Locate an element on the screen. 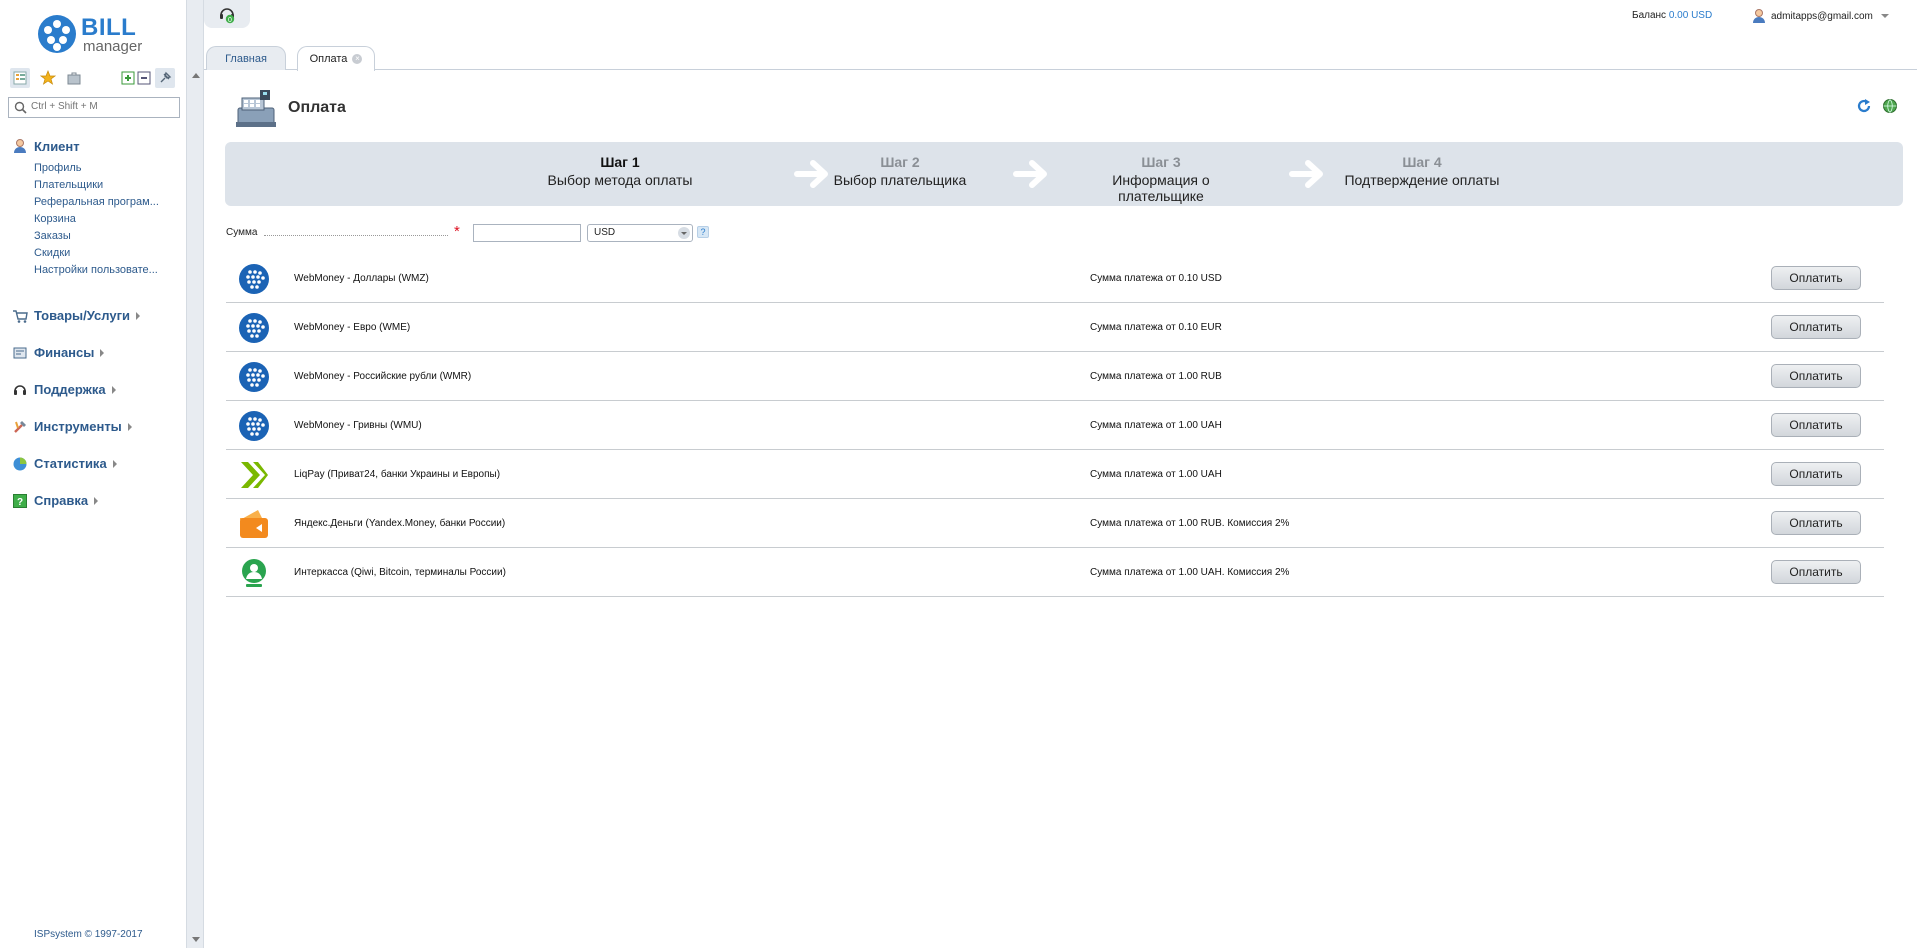 The image size is (1917, 948). method-info: Сумма платежа от 1.00 RUB. Комиссия 2% is located at coordinates (1190, 523).